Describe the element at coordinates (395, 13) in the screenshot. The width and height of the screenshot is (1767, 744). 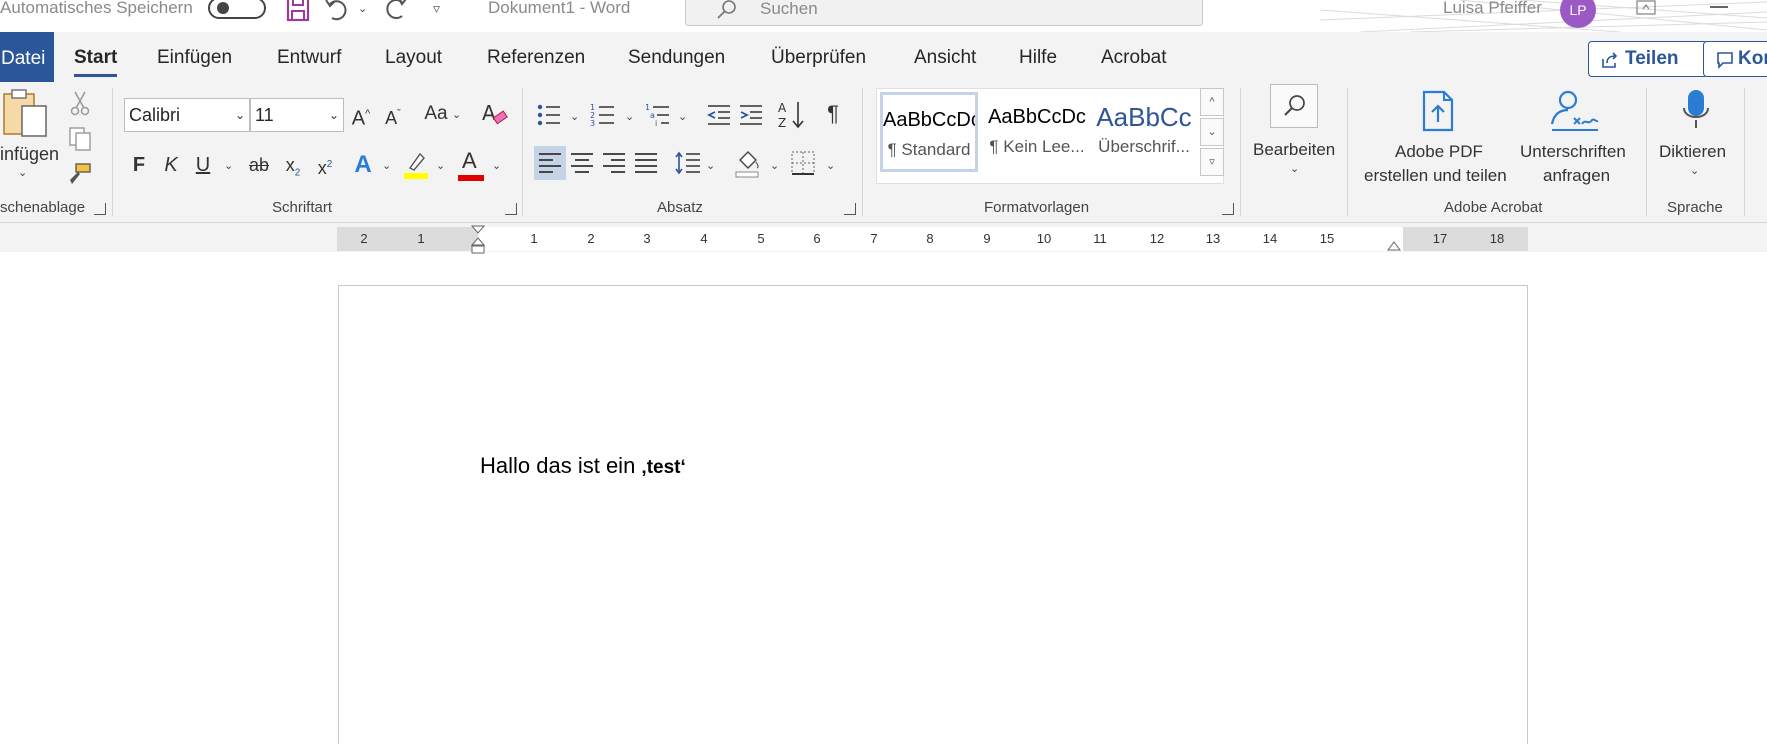
I see `redo-icon` at that location.